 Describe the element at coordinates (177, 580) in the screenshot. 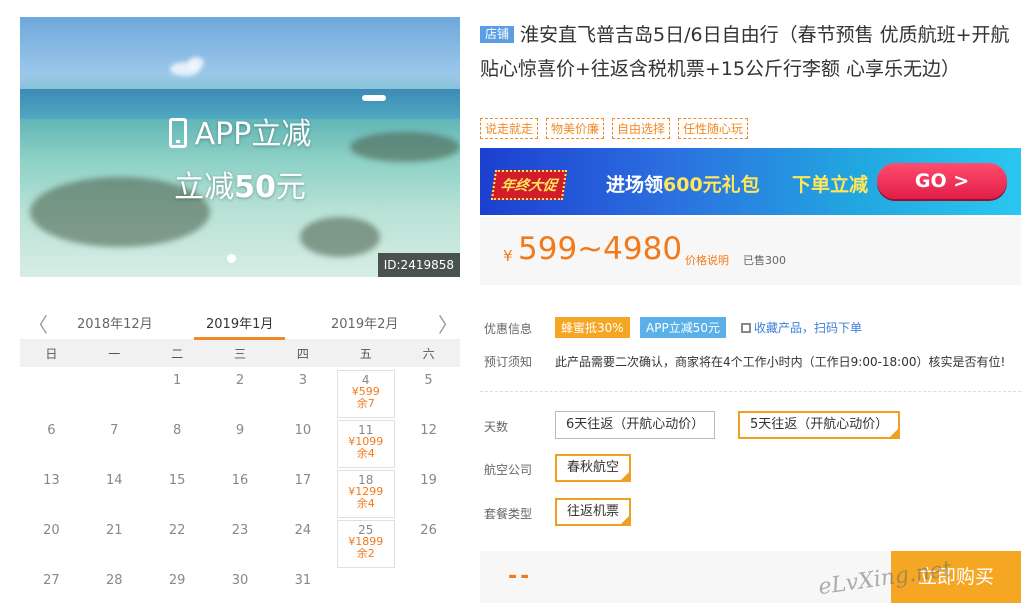

I see `day-number: 29` at that location.